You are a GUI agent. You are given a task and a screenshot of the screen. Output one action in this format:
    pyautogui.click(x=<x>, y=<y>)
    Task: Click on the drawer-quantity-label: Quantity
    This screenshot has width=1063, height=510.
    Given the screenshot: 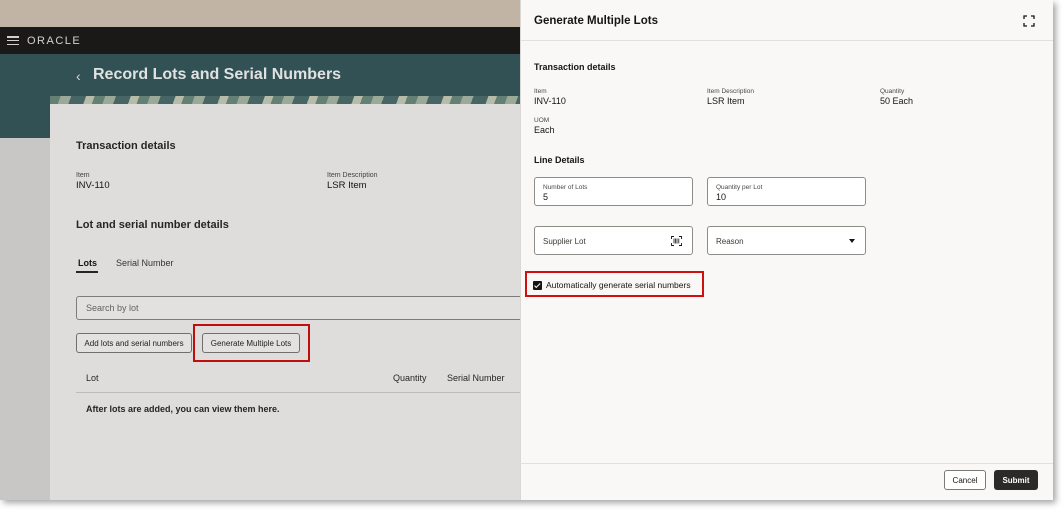 What is the action you would take?
    pyautogui.click(x=892, y=91)
    